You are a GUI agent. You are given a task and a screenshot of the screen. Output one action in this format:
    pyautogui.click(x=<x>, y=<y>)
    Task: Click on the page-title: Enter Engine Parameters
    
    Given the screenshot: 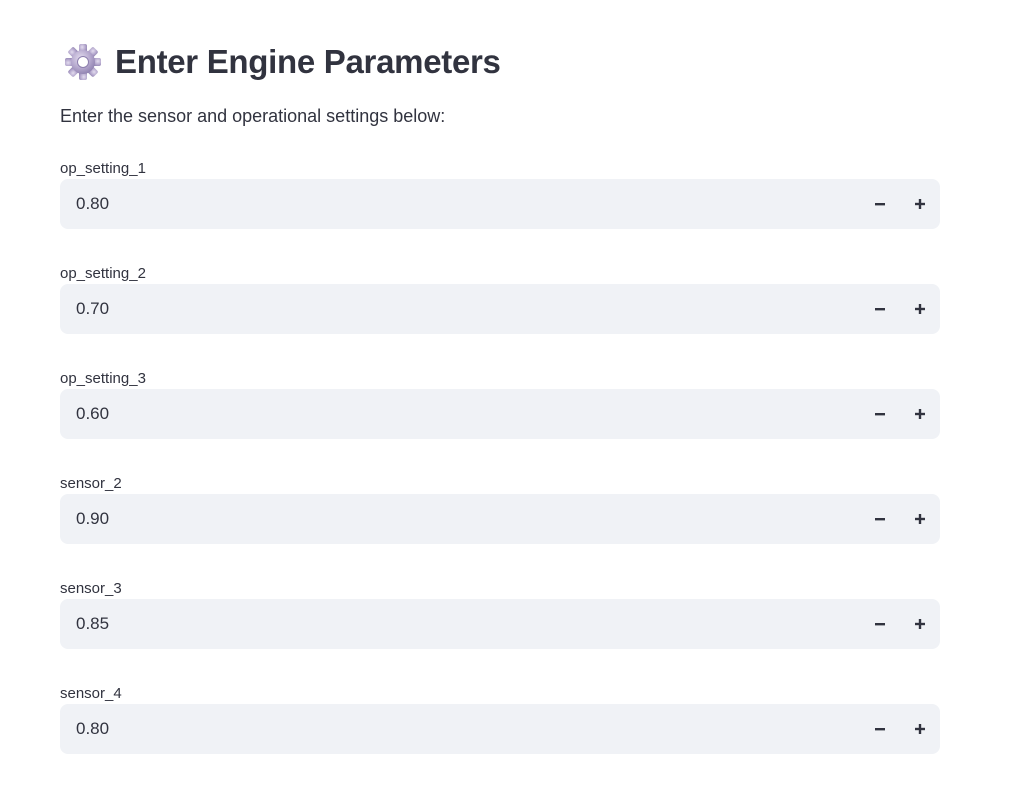 What is the action you would take?
    pyautogui.click(x=308, y=61)
    